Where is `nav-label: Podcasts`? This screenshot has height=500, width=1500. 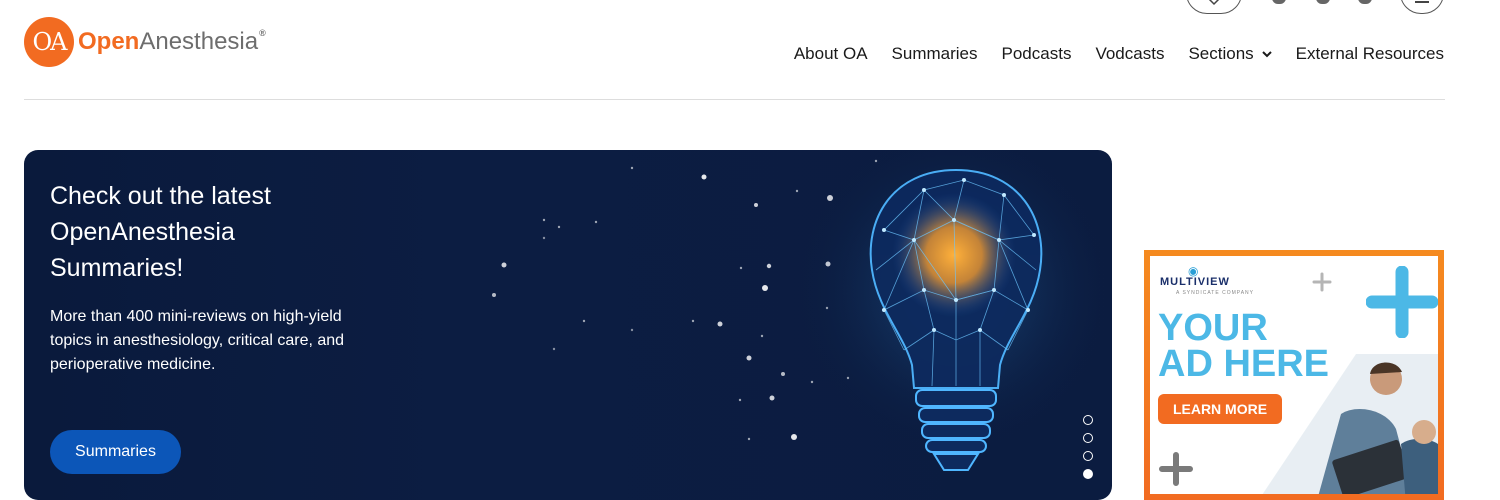 nav-label: Podcasts is located at coordinates (1036, 53).